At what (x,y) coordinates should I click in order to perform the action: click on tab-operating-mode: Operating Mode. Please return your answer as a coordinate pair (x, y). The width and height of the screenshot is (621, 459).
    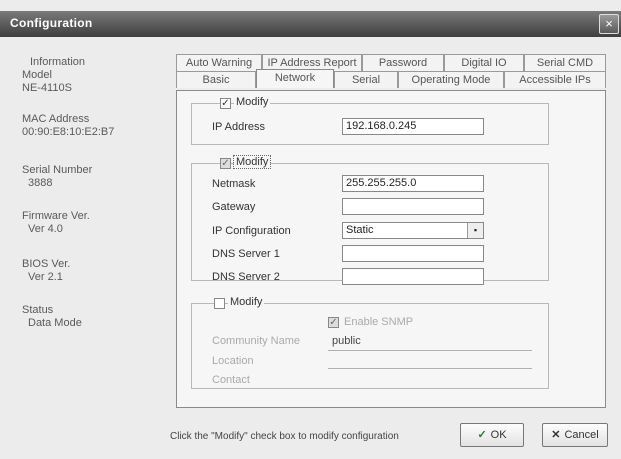
    Looking at the image, I should click on (451, 79).